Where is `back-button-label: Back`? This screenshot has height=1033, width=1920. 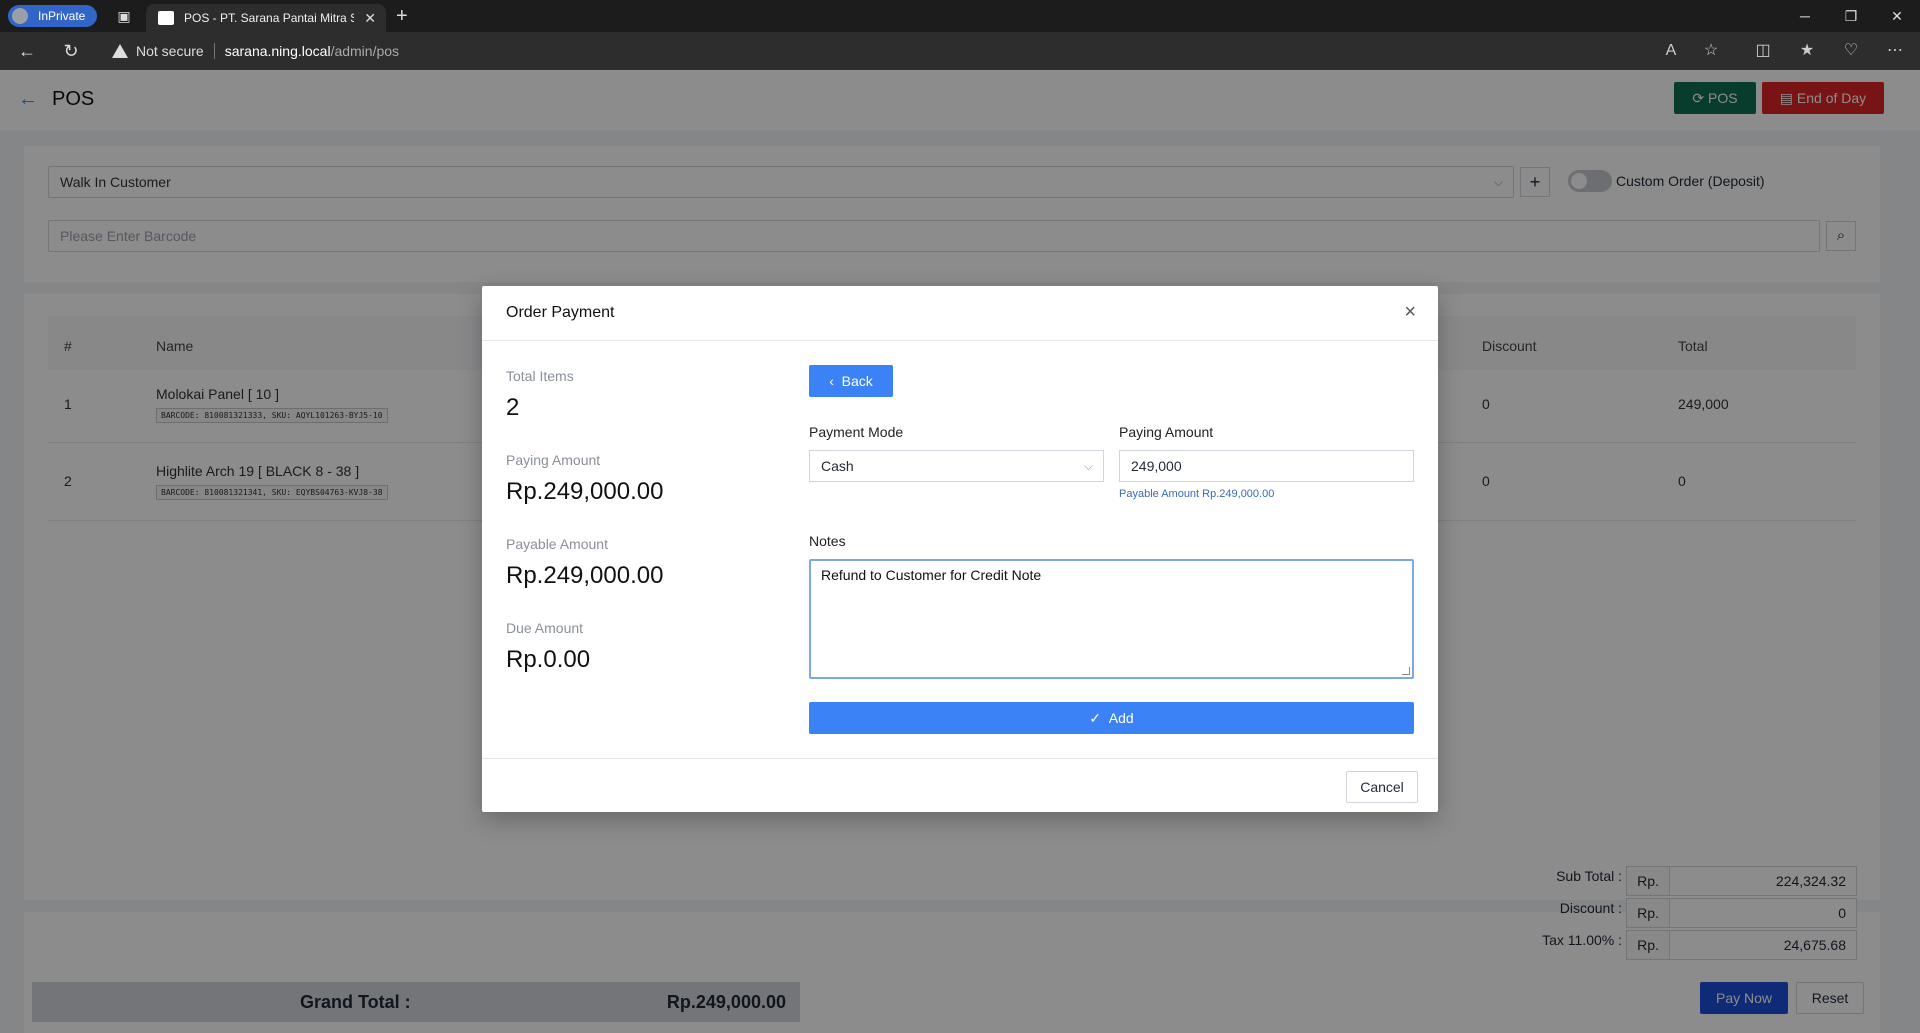 back-button-label: Back is located at coordinates (857, 381).